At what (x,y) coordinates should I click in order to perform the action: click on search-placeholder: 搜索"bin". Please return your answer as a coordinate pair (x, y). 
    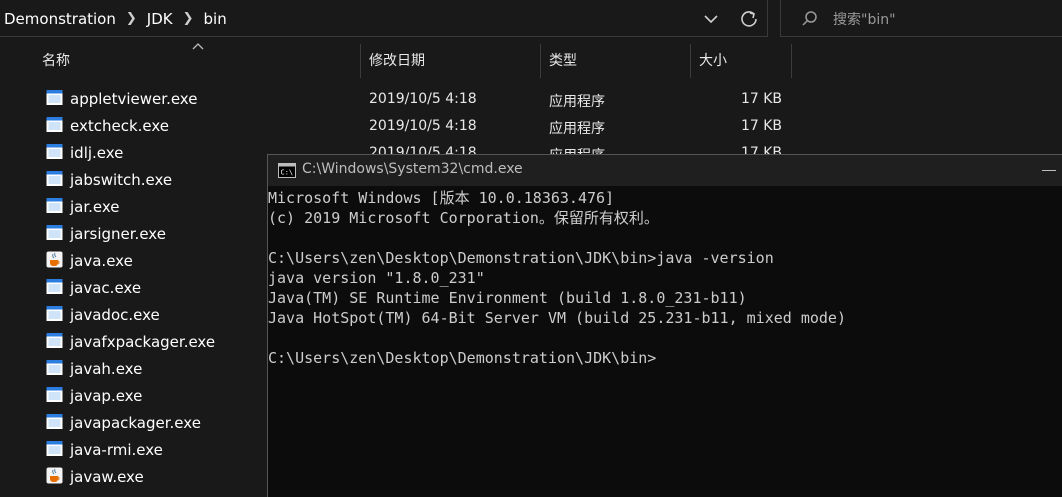
    Looking at the image, I should click on (864, 19).